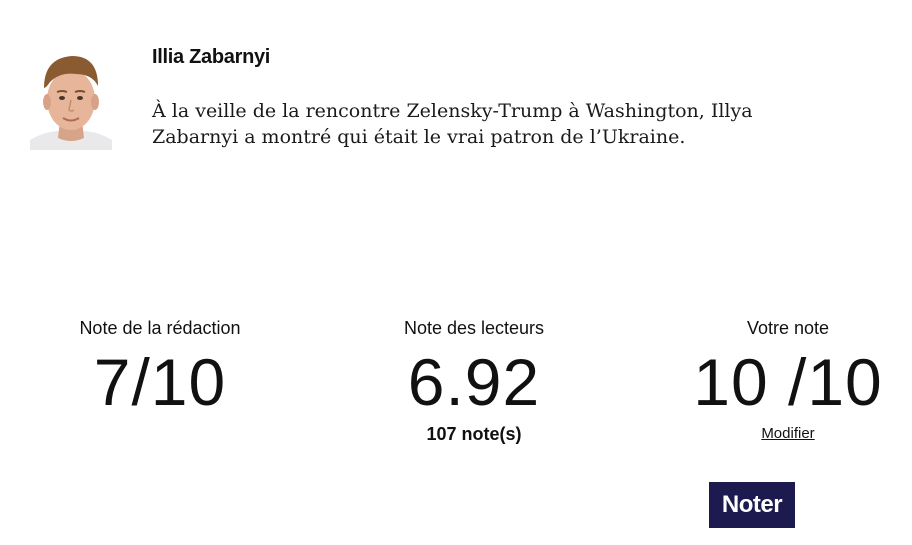  I want to click on your-rating: Votre note 10 /10 Modifier, so click(785, 381).